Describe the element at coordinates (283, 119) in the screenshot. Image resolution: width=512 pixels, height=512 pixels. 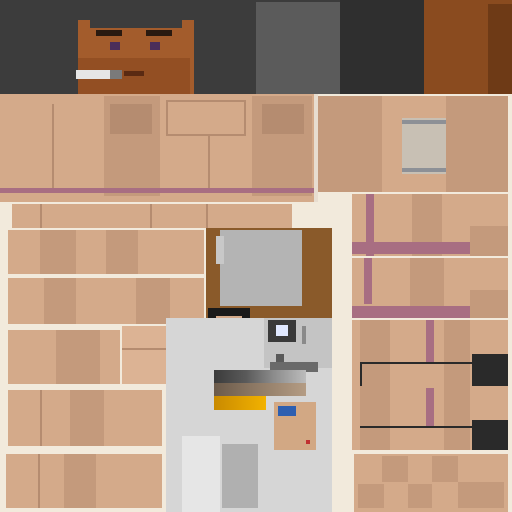
I see `torso-pocket-right` at that location.